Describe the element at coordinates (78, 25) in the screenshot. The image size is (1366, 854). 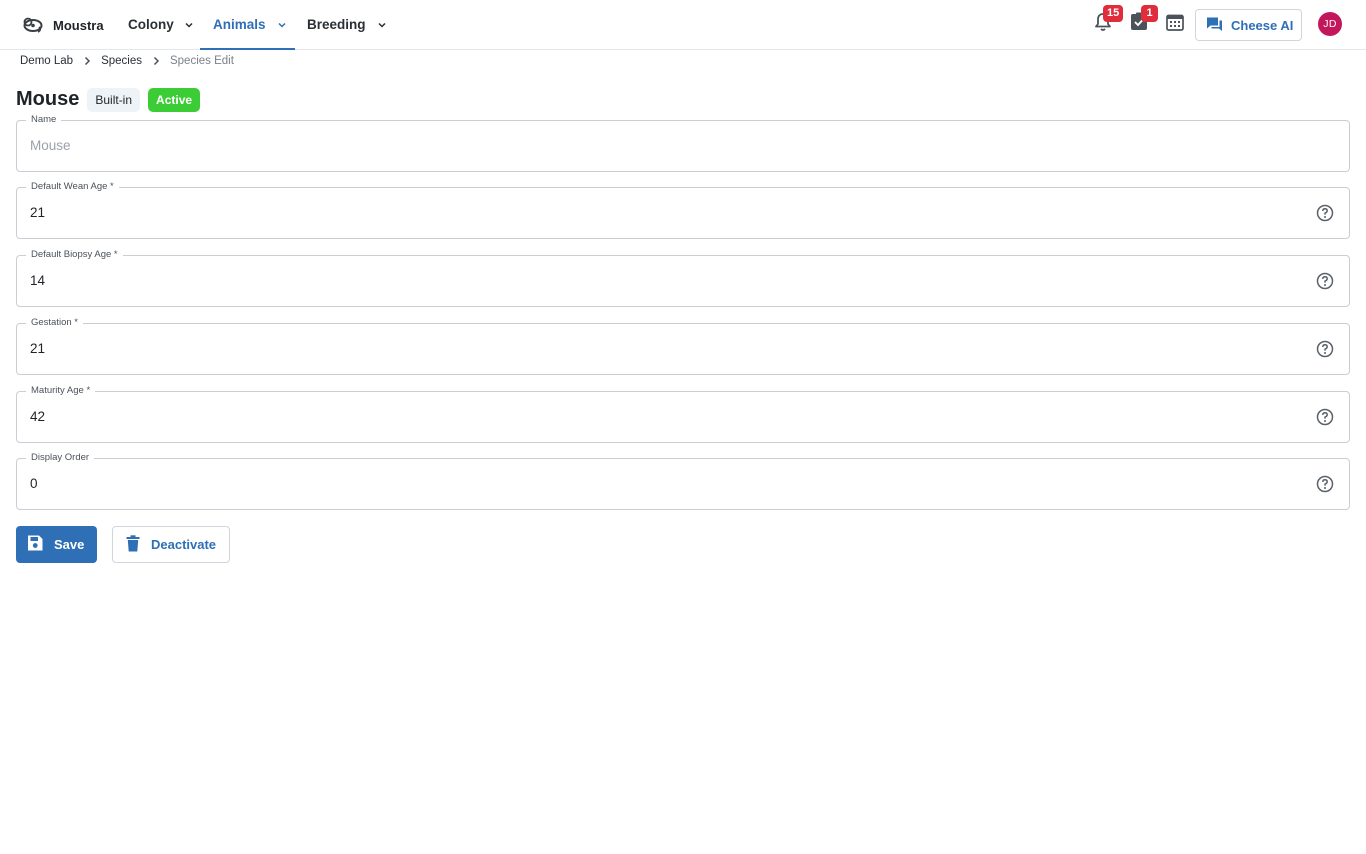
I see `brand-name: Moustra` at that location.